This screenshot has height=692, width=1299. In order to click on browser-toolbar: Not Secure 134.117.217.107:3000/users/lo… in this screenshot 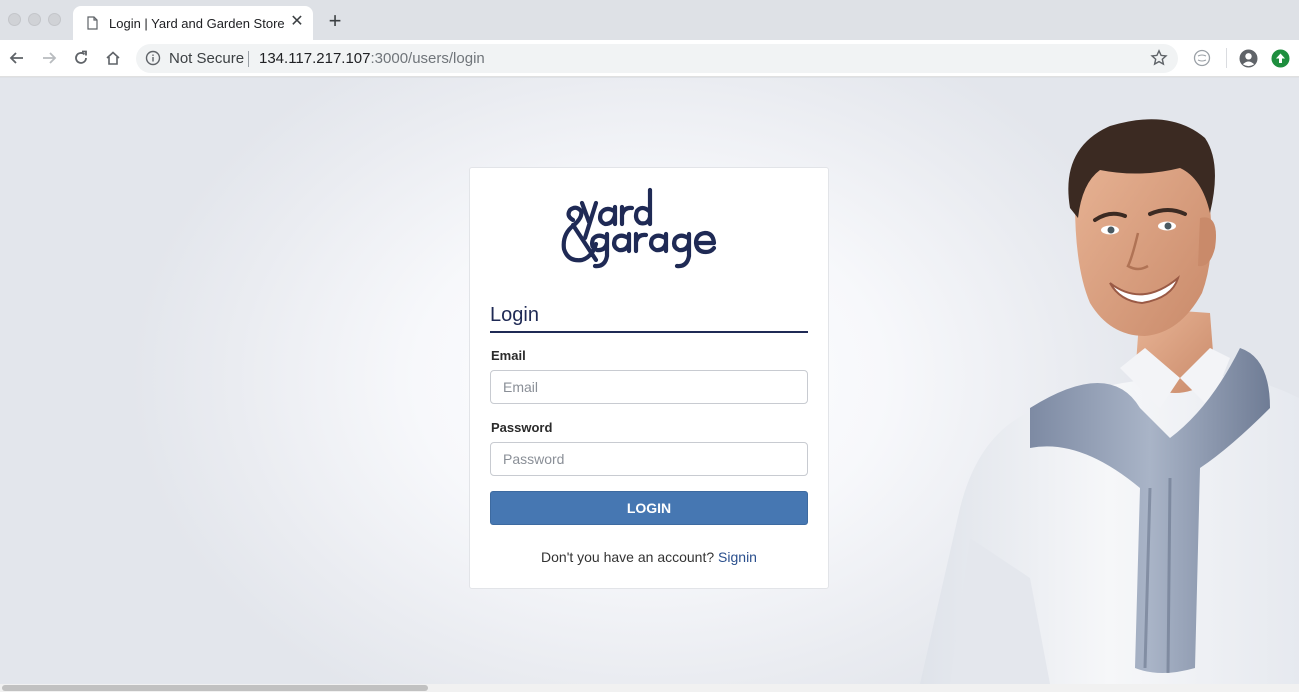, I will do `click(649, 58)`.